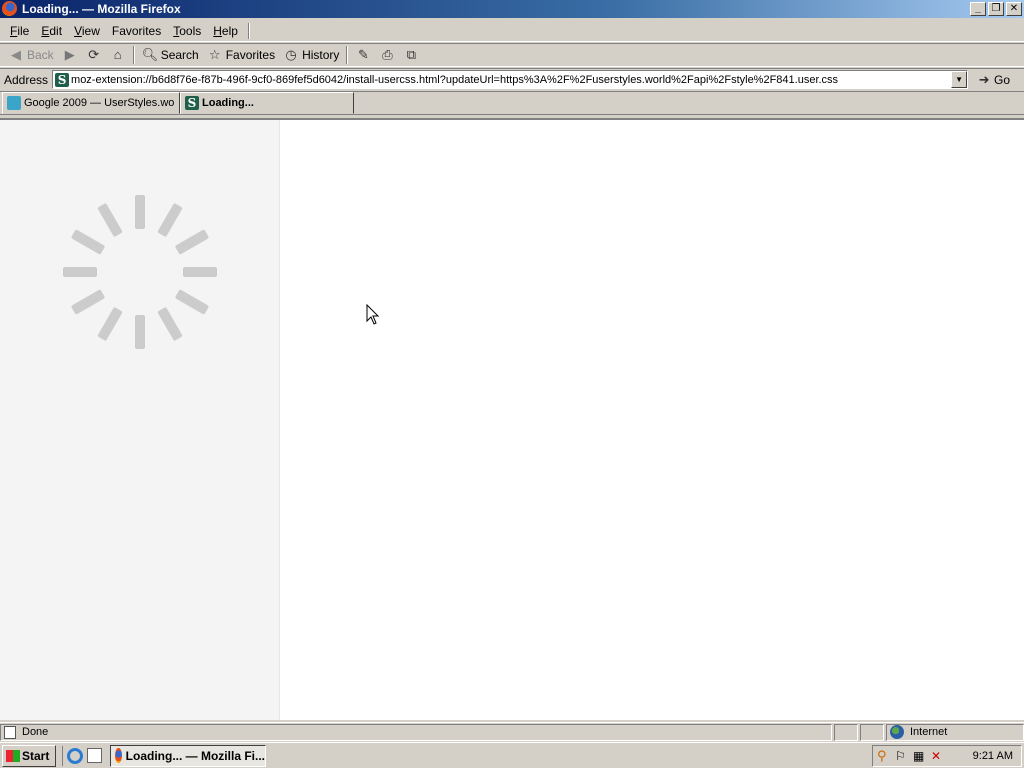 The width and height of the screenshot is (1024, 768). I want to click on start-button: Start, so click(29, 755).